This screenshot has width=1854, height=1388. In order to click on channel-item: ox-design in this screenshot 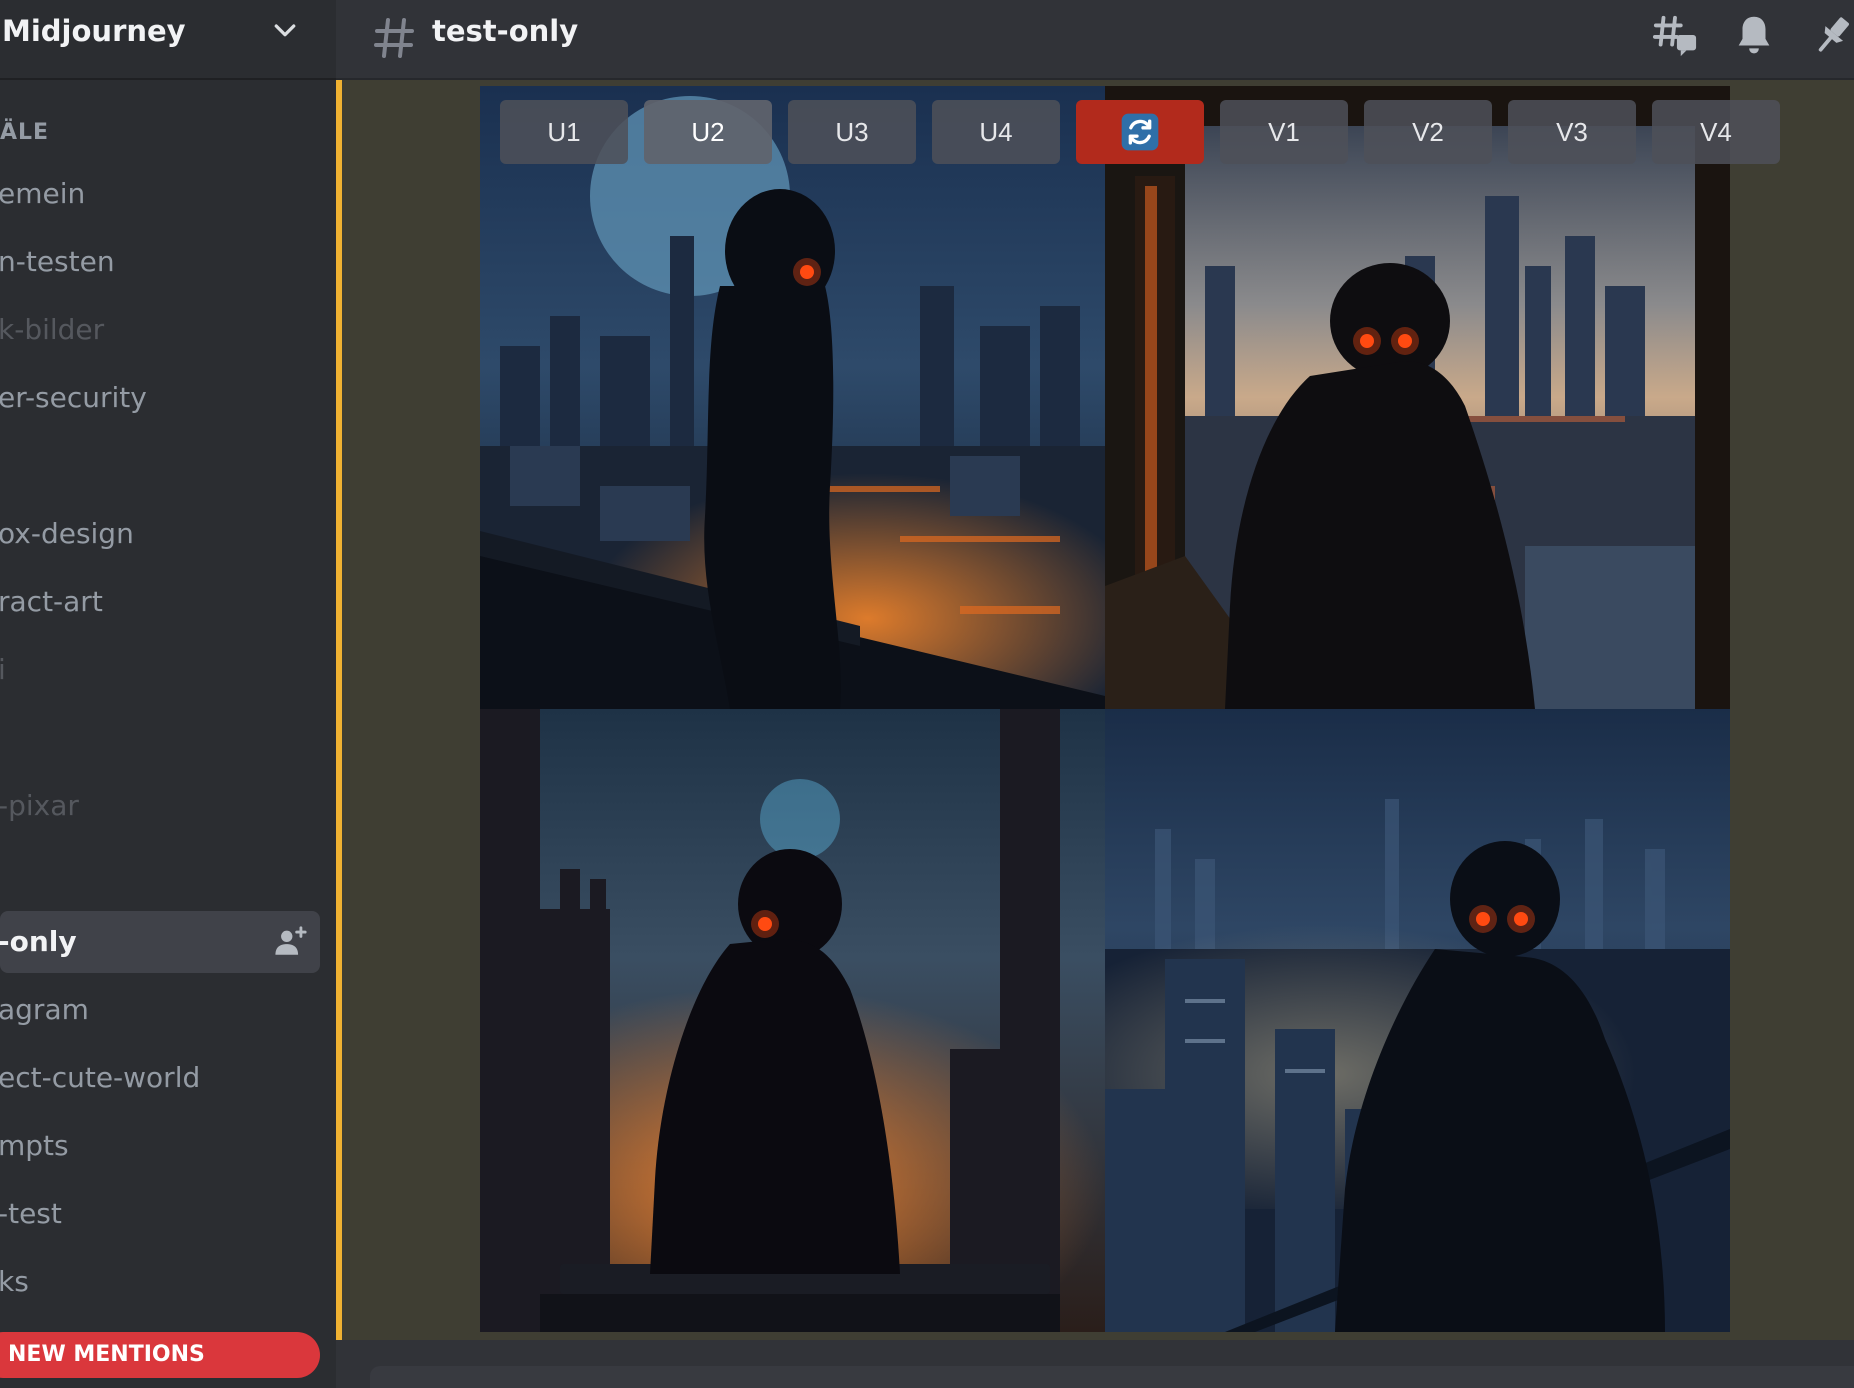, I will do `click(160, 534)`.